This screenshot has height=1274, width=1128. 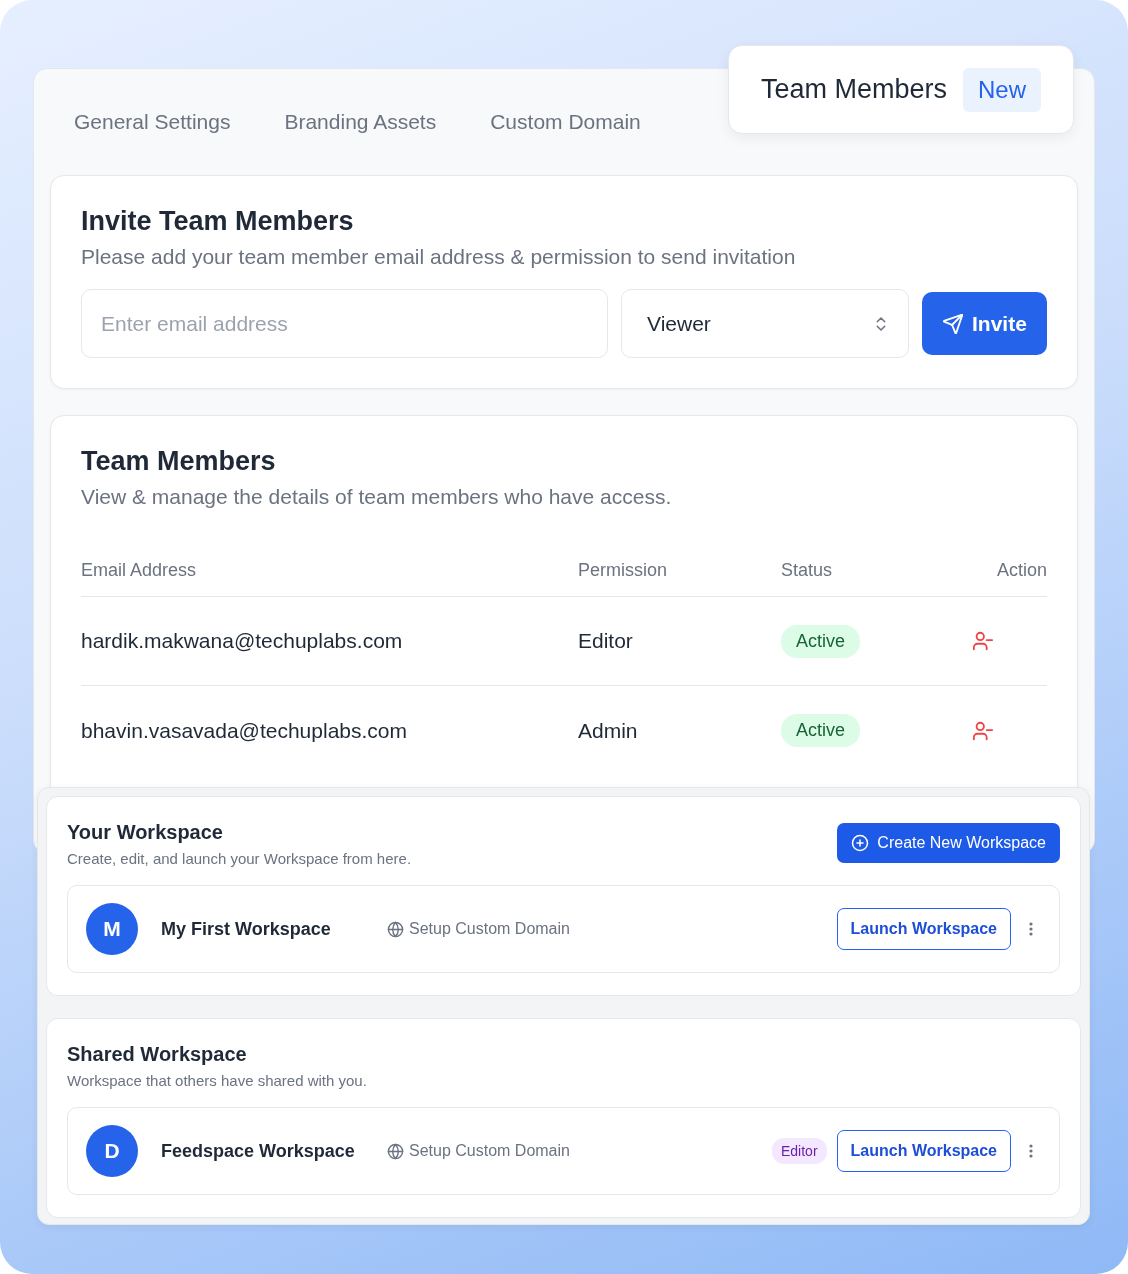 I want to click on column-header: Email Address, so click(x=139, y=570).